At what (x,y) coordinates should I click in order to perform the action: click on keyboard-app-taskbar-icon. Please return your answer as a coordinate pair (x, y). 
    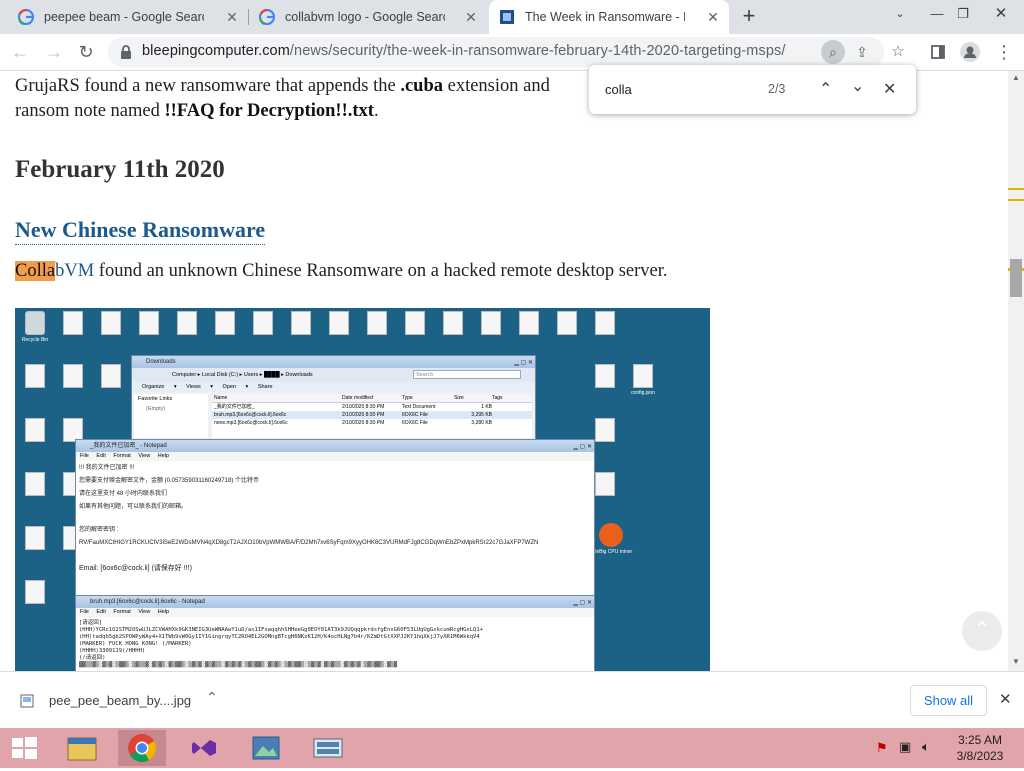
    Looking at the image, I should click on (328, 748).